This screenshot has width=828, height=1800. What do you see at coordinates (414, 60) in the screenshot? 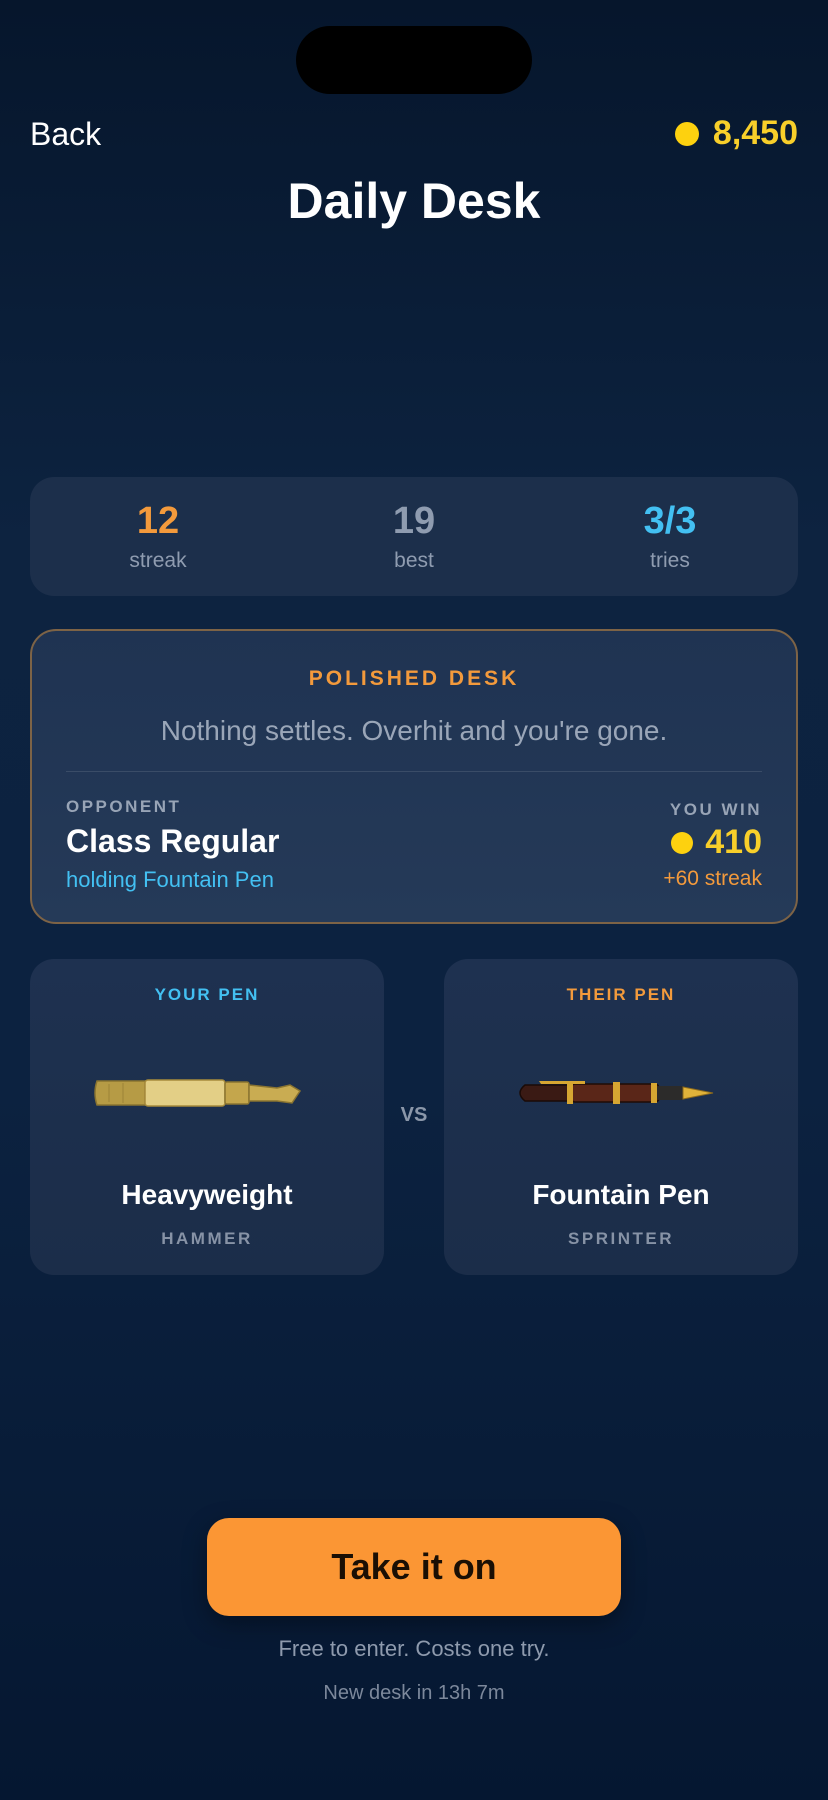
I see `dynamic-island` at bounding box center [414, 60].